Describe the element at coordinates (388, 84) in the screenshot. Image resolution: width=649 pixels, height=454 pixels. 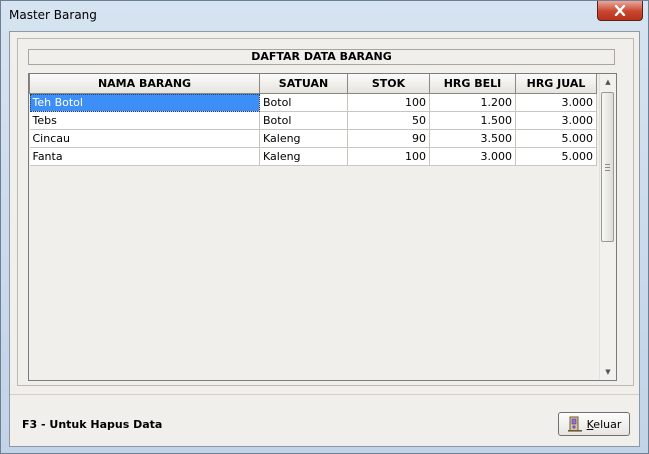
I see `column-header-stok: STOK` at that location.